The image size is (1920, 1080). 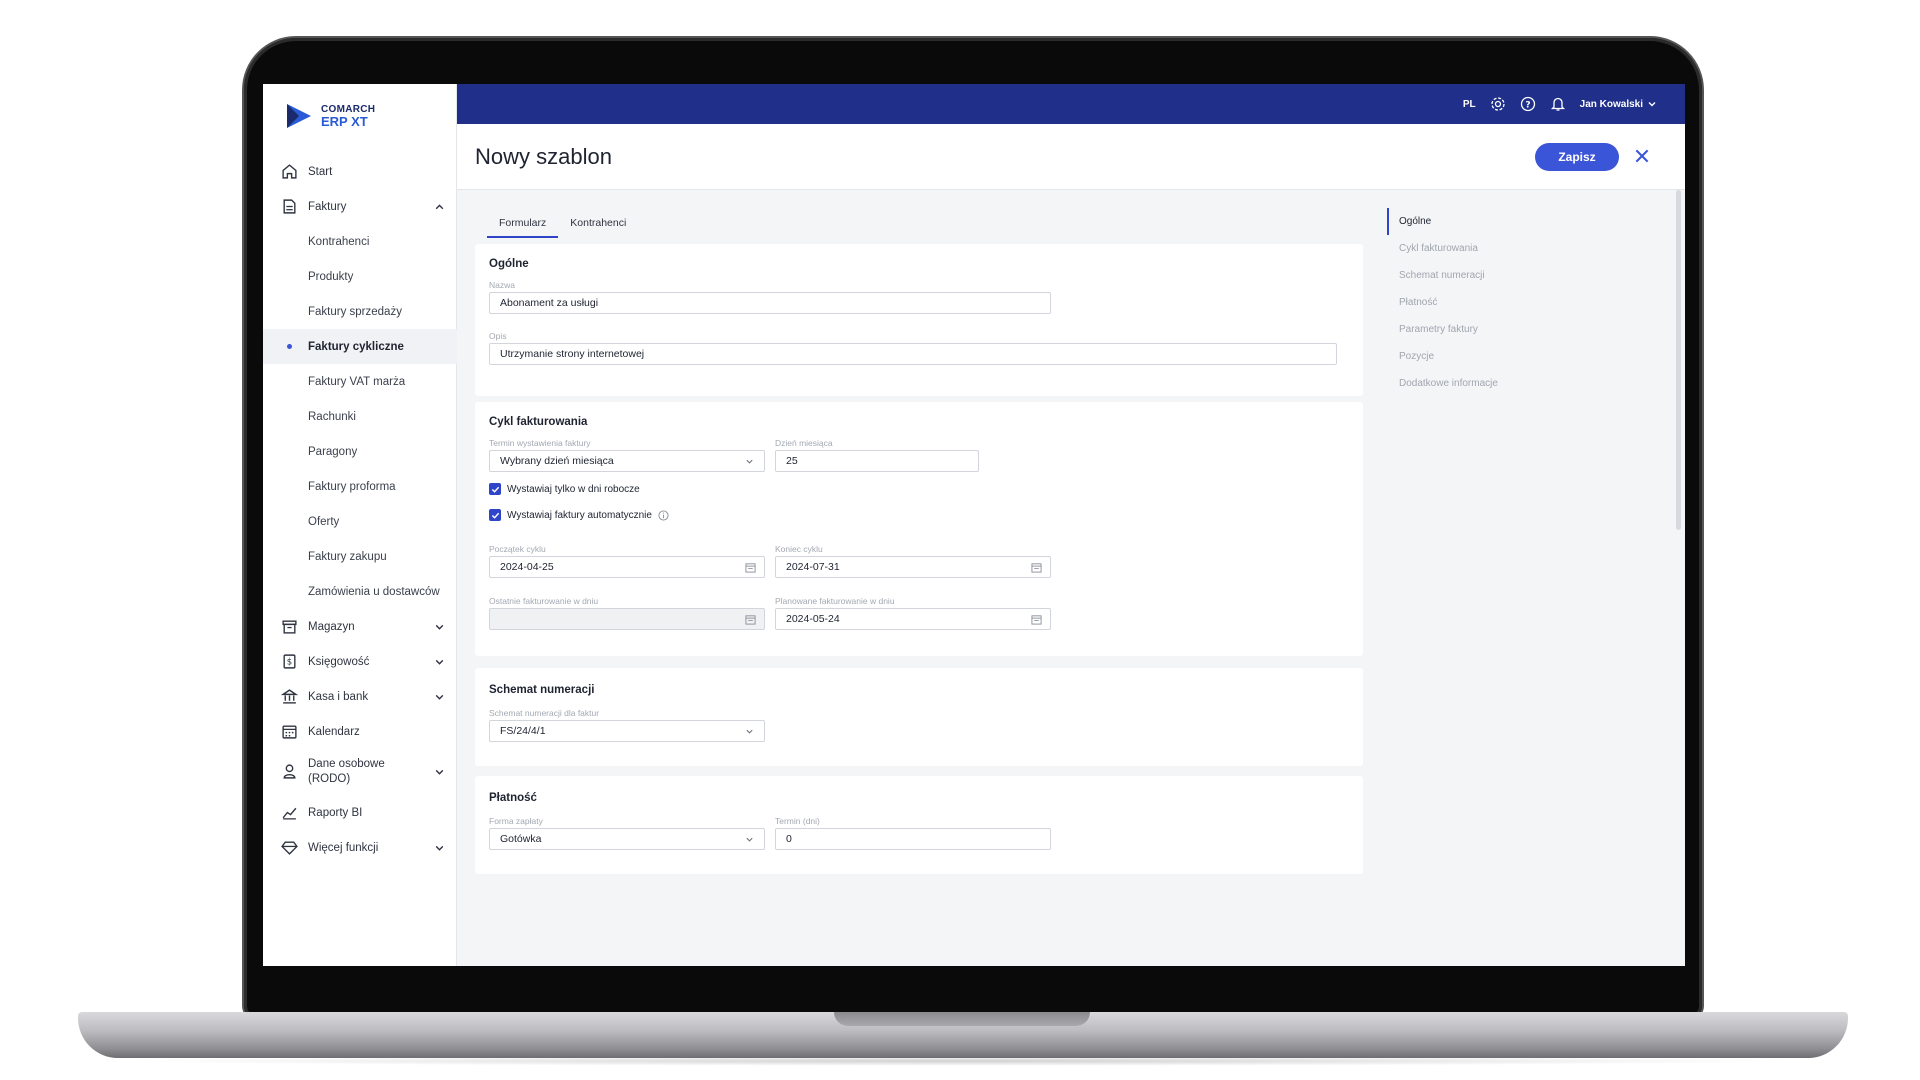 I want to click on sidebar-item-oferty: Oferty, so click(x=360, y=521).